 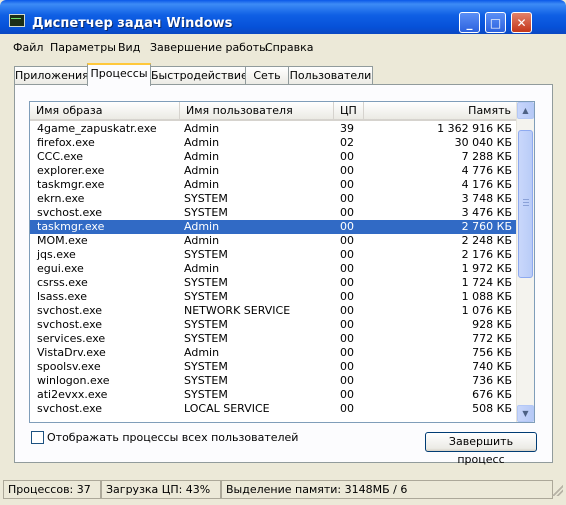 I want to click on table-row: firefox.exe Admin 02 30 040 КБ, so click(x=274, y=143).